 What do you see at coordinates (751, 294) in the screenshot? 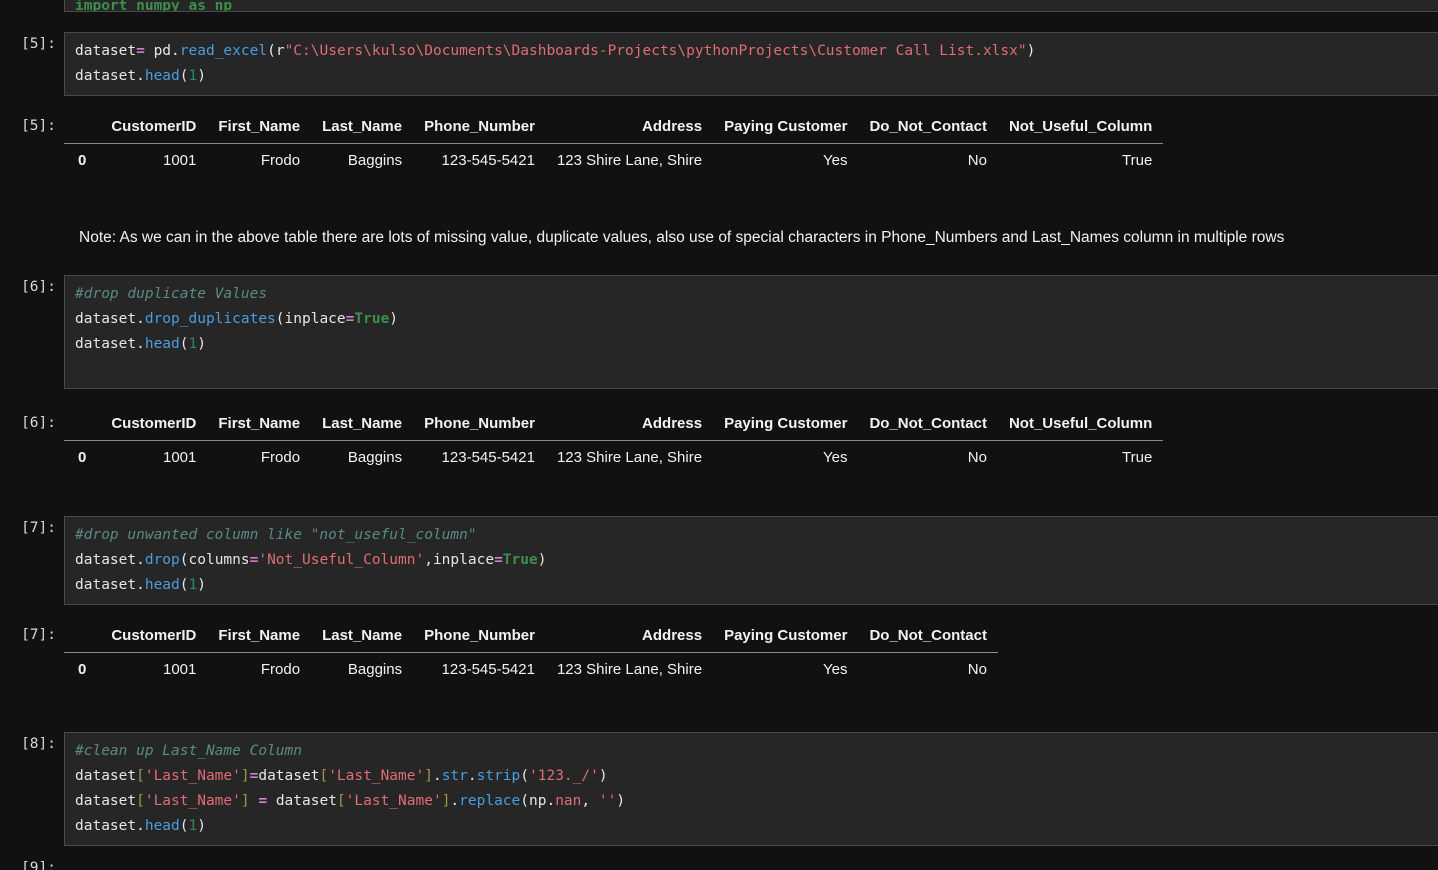
I see `code-line-6-1: #drop duplicate Values` at bounding box center [751, 294].